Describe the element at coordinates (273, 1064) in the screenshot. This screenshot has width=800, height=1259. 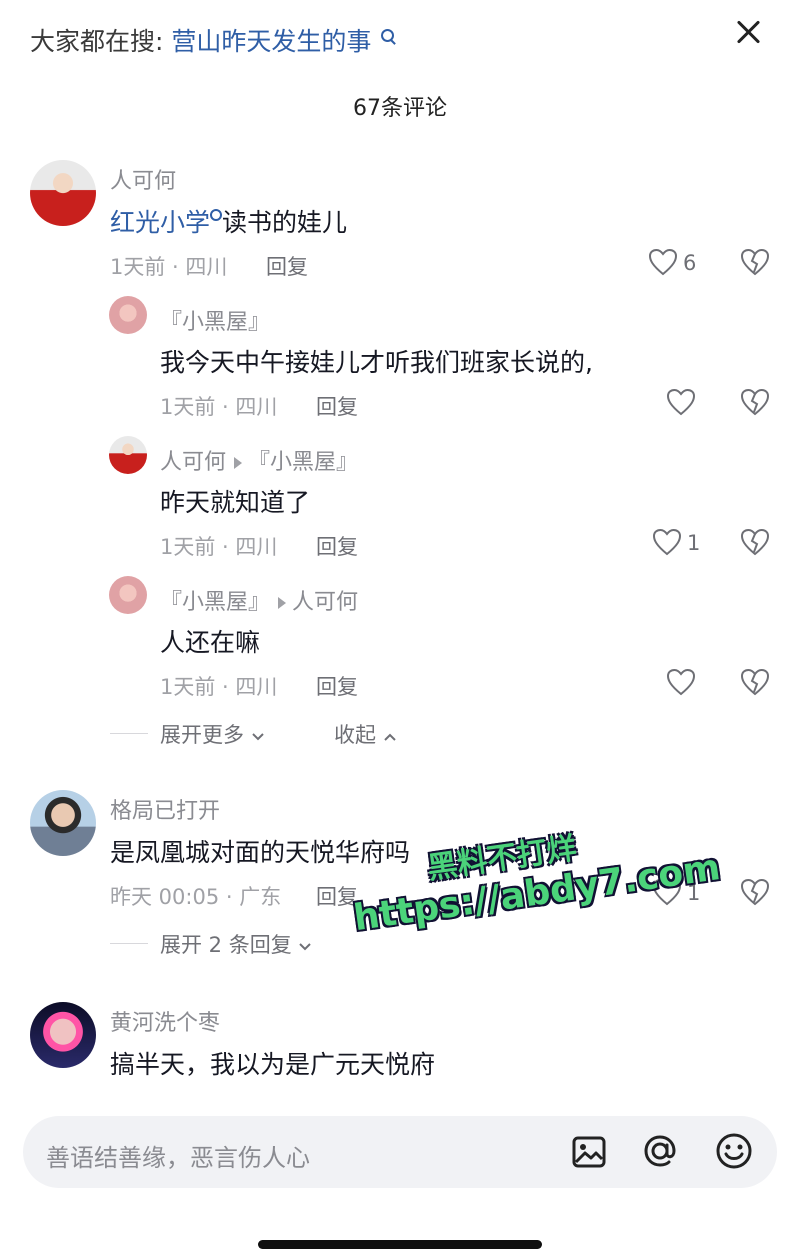
I see `comment-text: 搞半天，我以为是广元天悦府` at that location.